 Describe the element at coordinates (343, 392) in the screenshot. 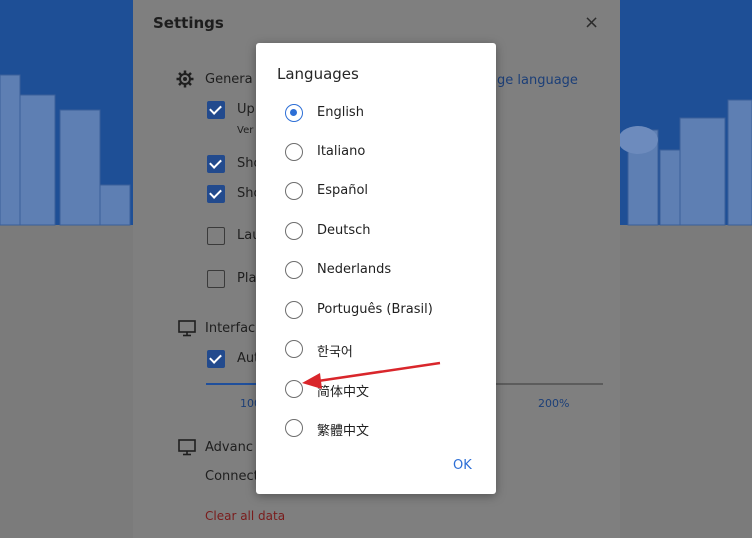

I see `language-label: 简体中文` at that location.